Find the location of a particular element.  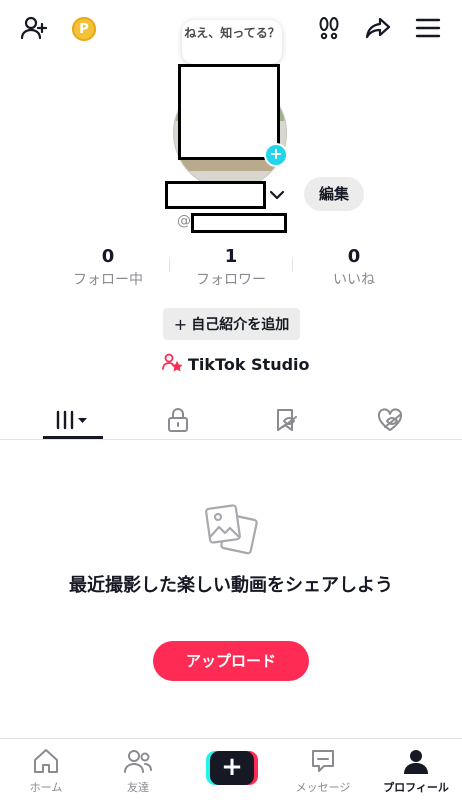

nav-profile: プロフィール is located at coordinates (416, 769).